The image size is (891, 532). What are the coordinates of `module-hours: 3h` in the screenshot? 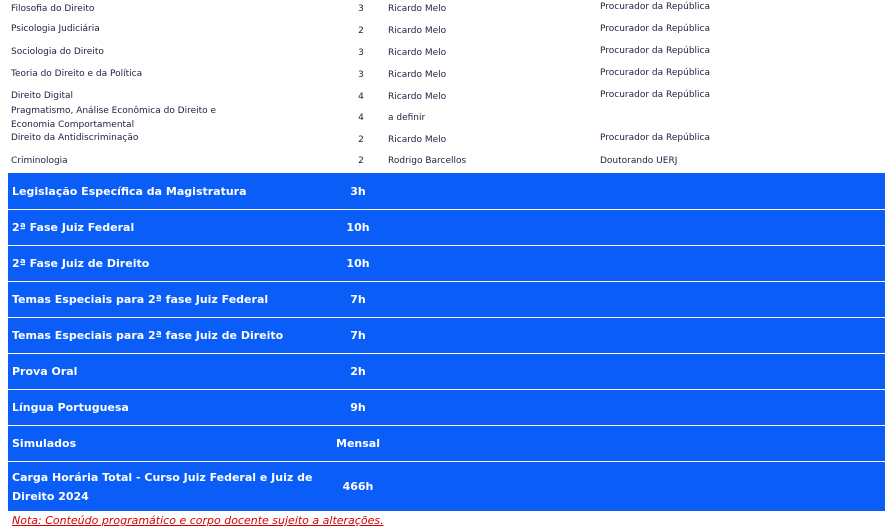 It's located at (358, 191).